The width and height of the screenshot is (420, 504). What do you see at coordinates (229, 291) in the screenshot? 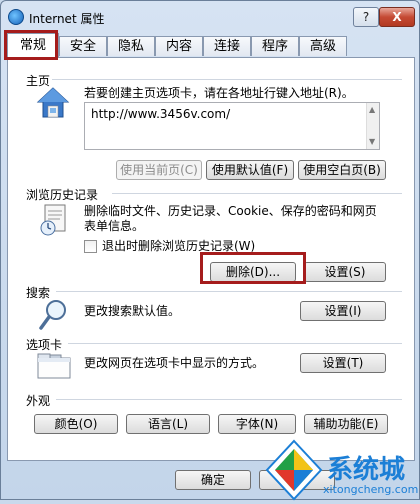
I see `search-separator` at bounding box center [229, 291].